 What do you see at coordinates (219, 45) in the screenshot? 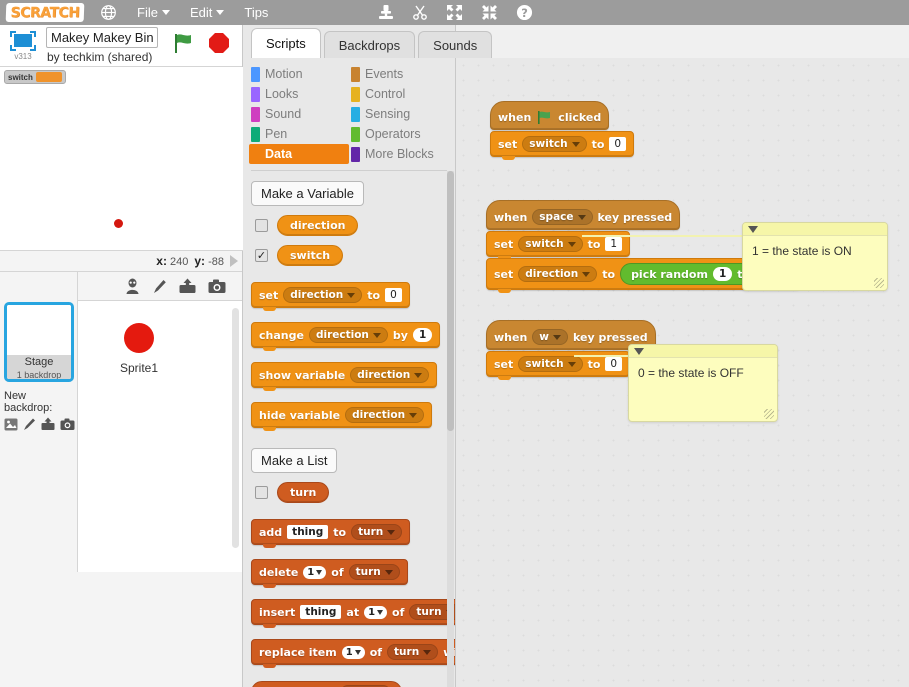
I see `stop-sign-icon` at bounding box center [219, 45].